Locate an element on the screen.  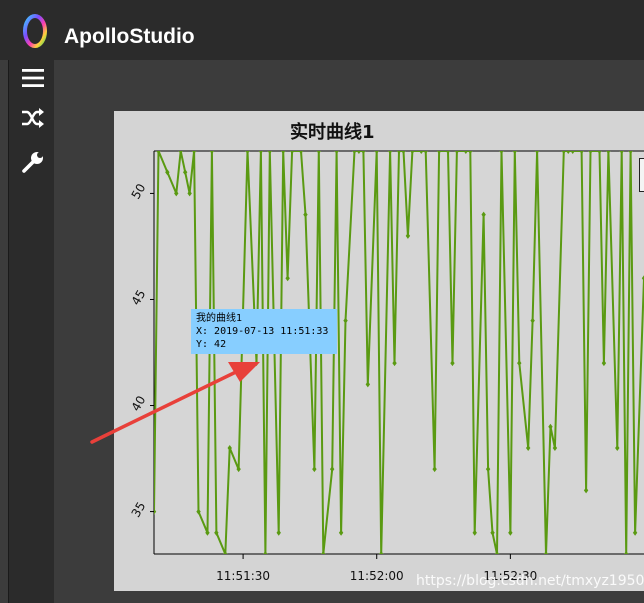
tooltip-series-name: 我的曲线1 is located at coordinates (219, 318).